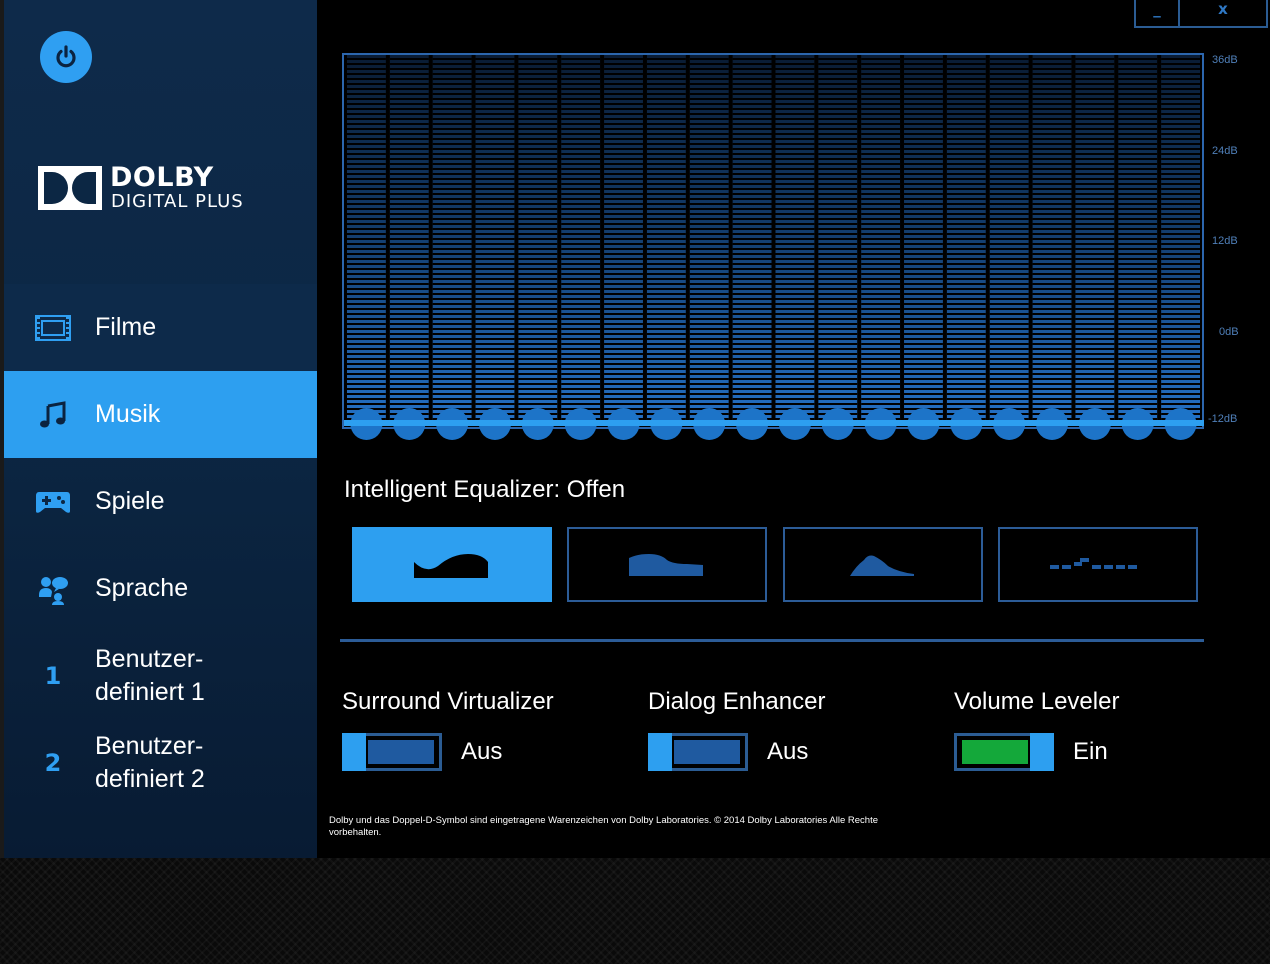 This screenshot has height=964, width=1270. What do you see at coordinates (162, 177) in the screenshot?
I see `brand-line1: DOLBY` at bounding box center [162, 177].